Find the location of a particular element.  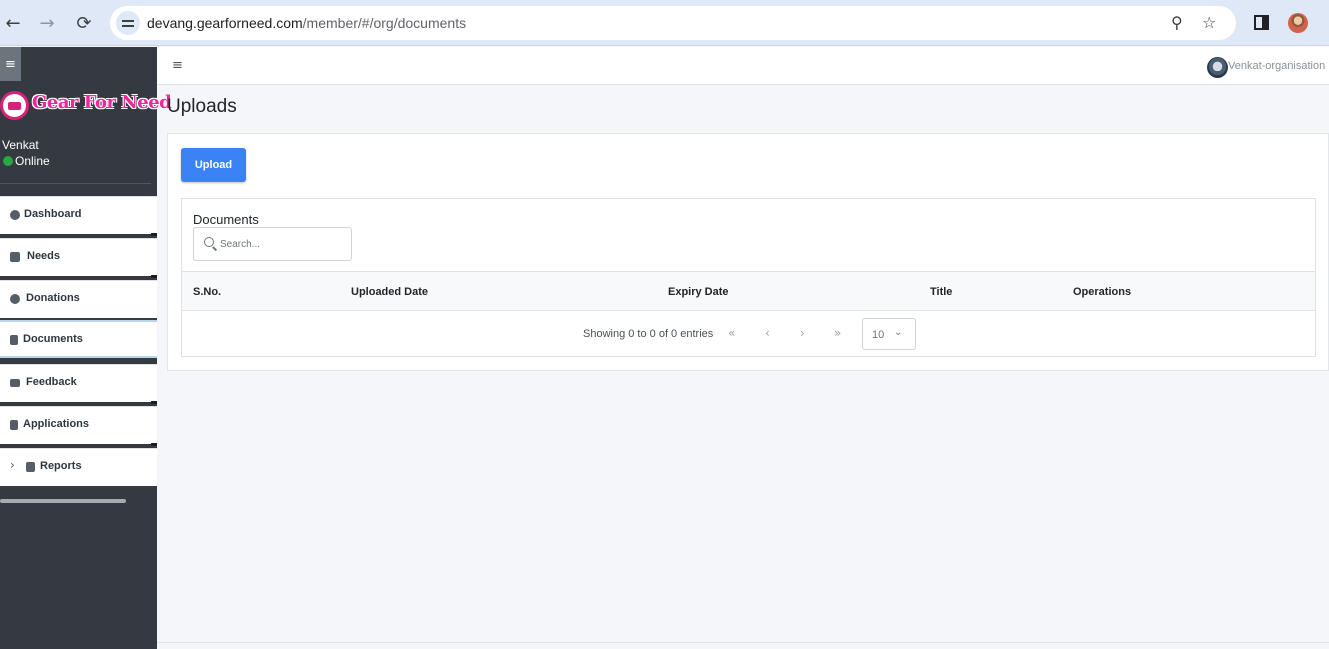

browser-profile-avatar is located at coordinates (1298, 23).